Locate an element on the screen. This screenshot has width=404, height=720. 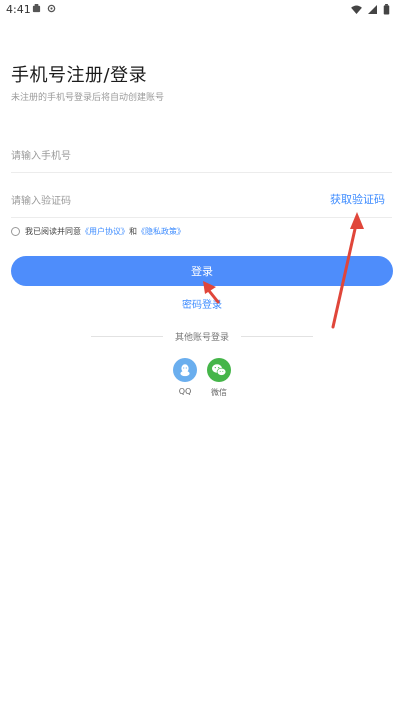
qq-label: QQ is located at coordinates (185, 391).